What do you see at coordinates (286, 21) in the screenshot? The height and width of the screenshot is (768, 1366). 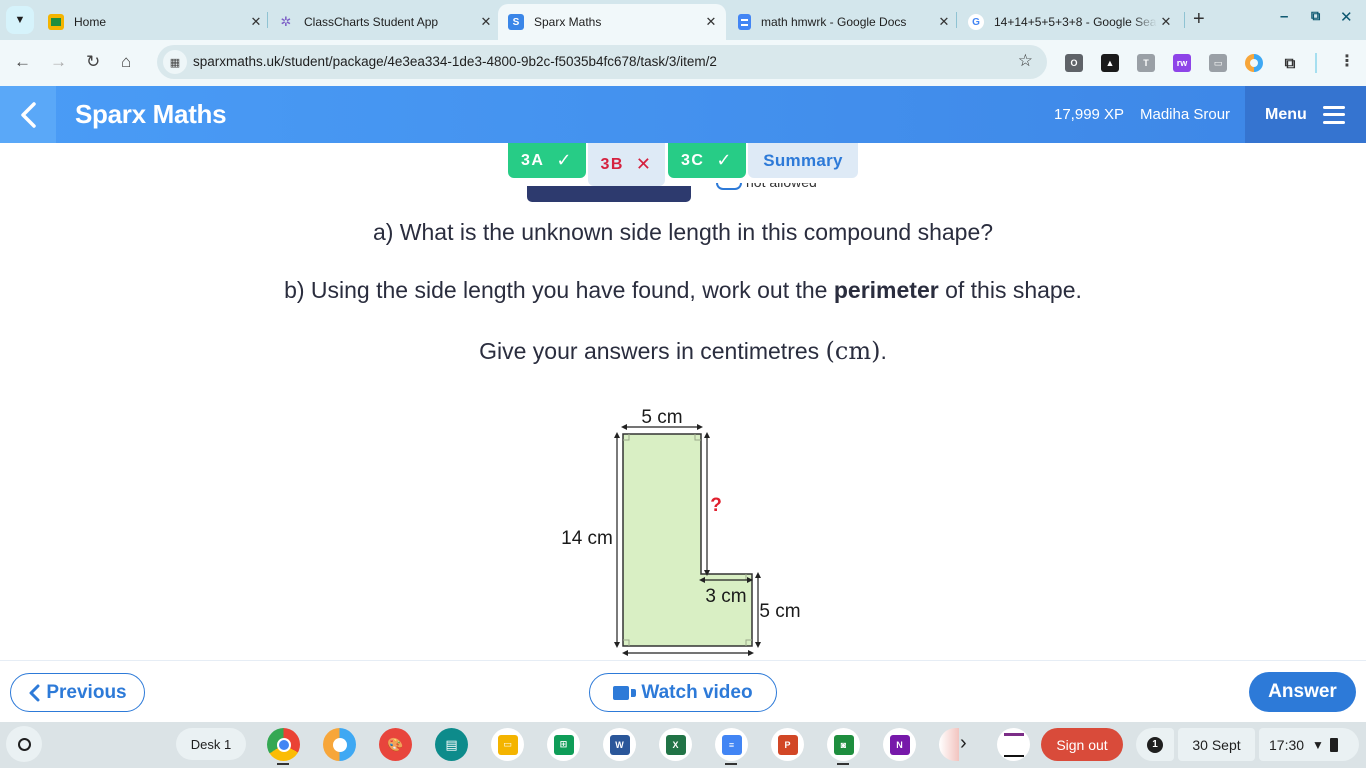 I see `classcharts-icon: ✲` at bounding box center [286, 21].